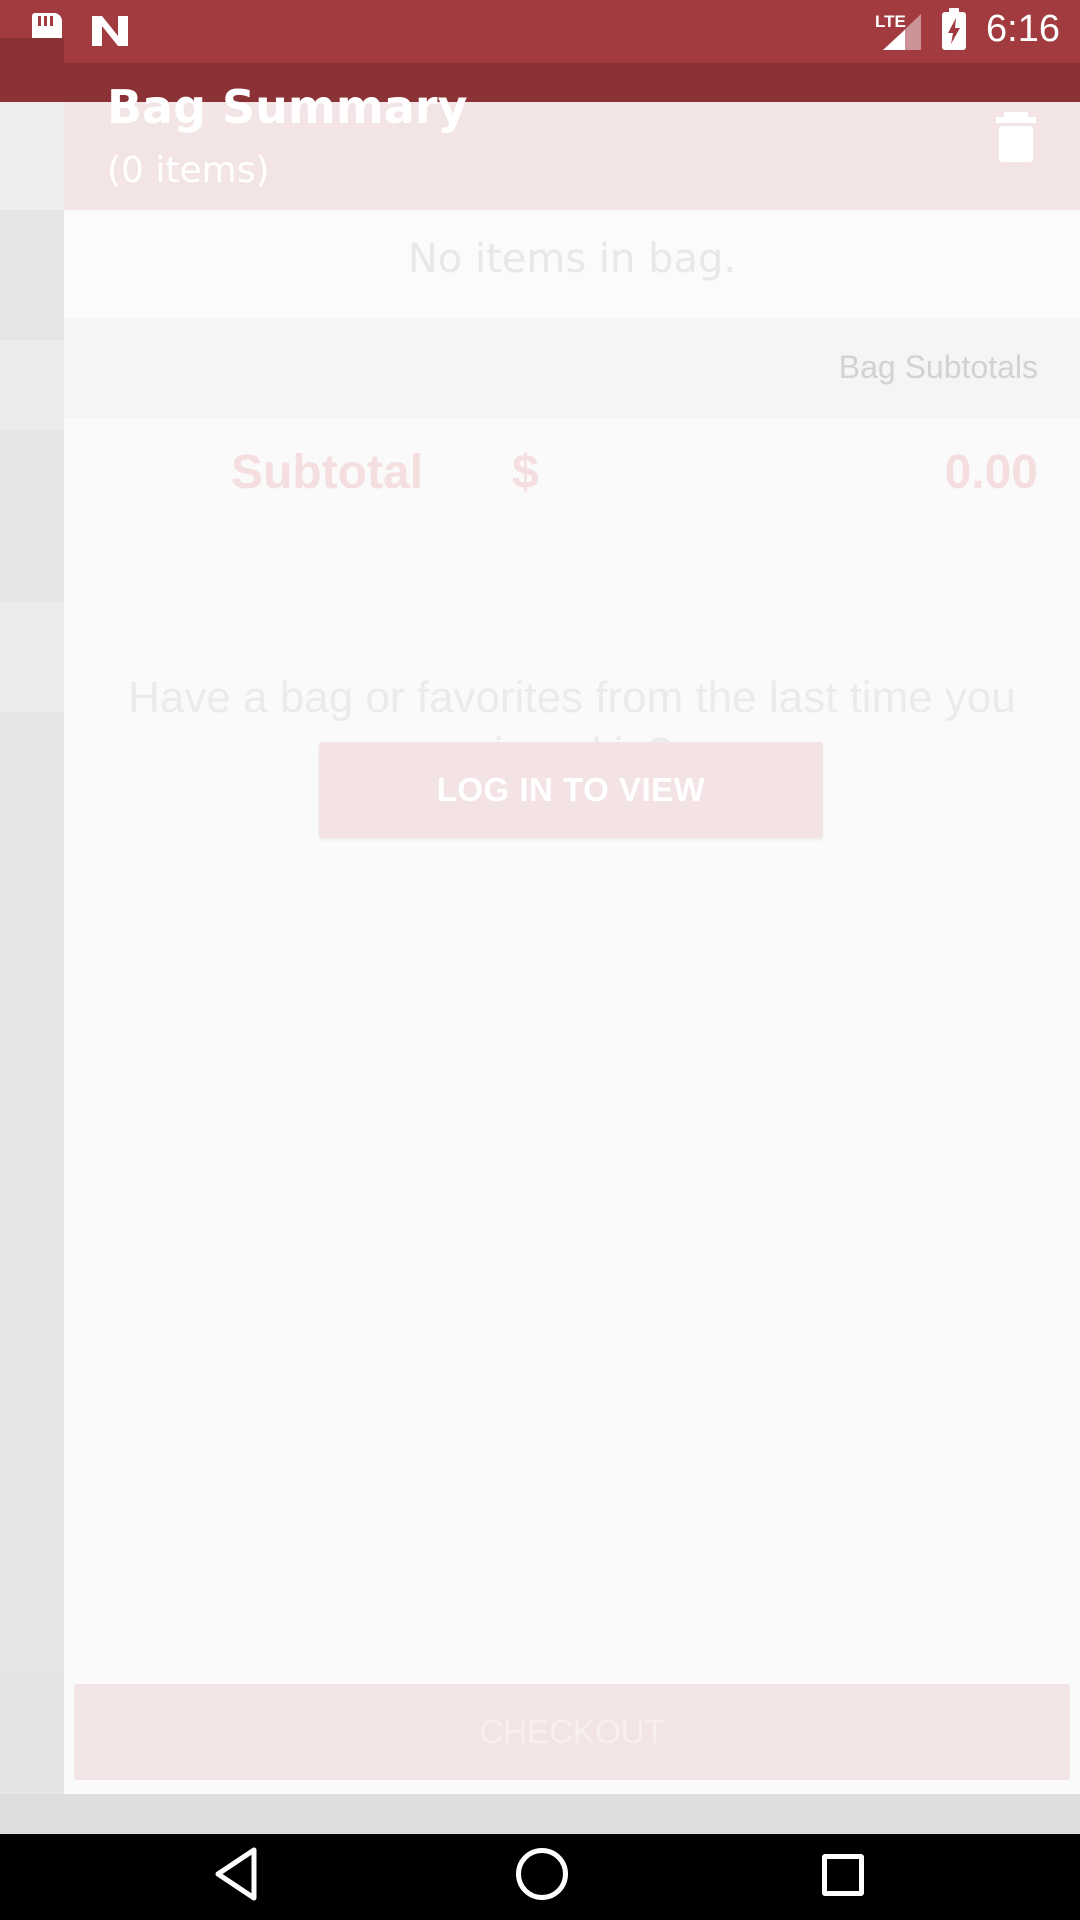 Image resolution: width=1080 pixels, height=1920 pixels. What do you see at coordinates (1016, 137) in the screenshot?
I see `trash-icon` at bounding box center [1016, 137].